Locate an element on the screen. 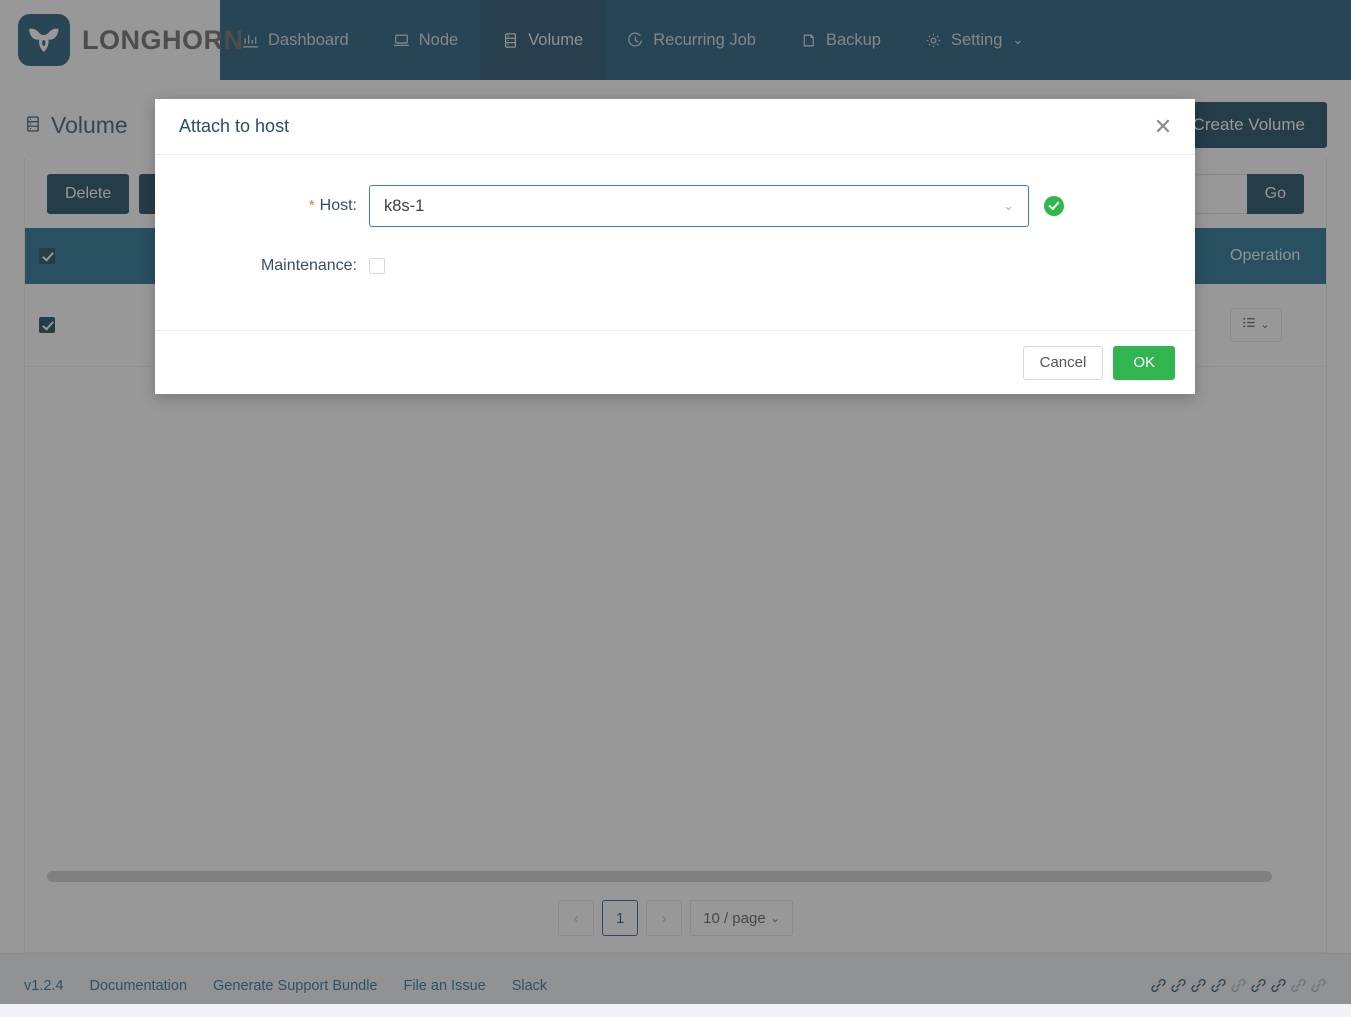 The height and width of the screenshot is (1017, 1351). dialog-footer: Cancel OK is located at coordinates (675, 362).